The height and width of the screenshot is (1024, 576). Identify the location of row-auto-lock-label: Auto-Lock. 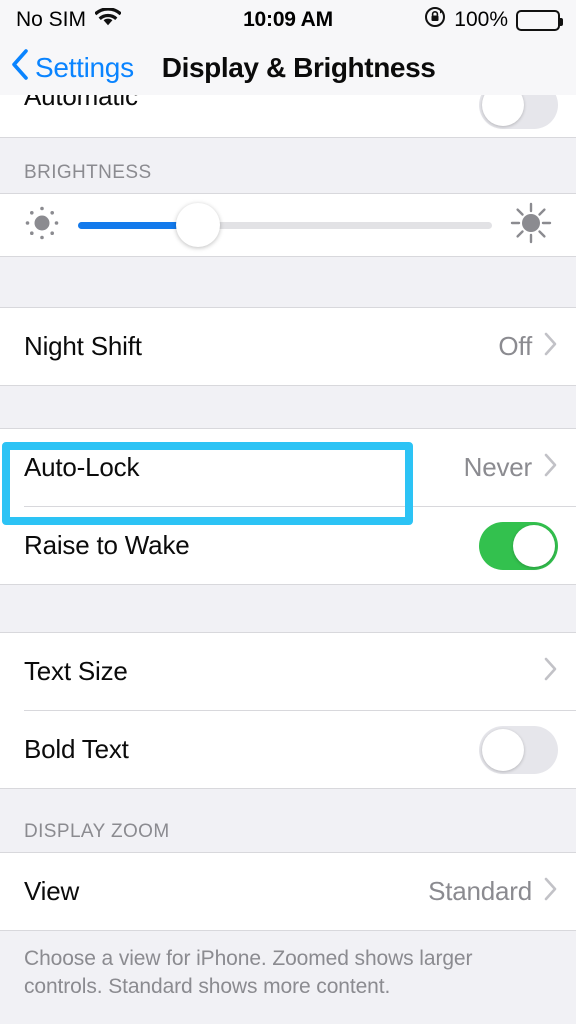
(82, 467).